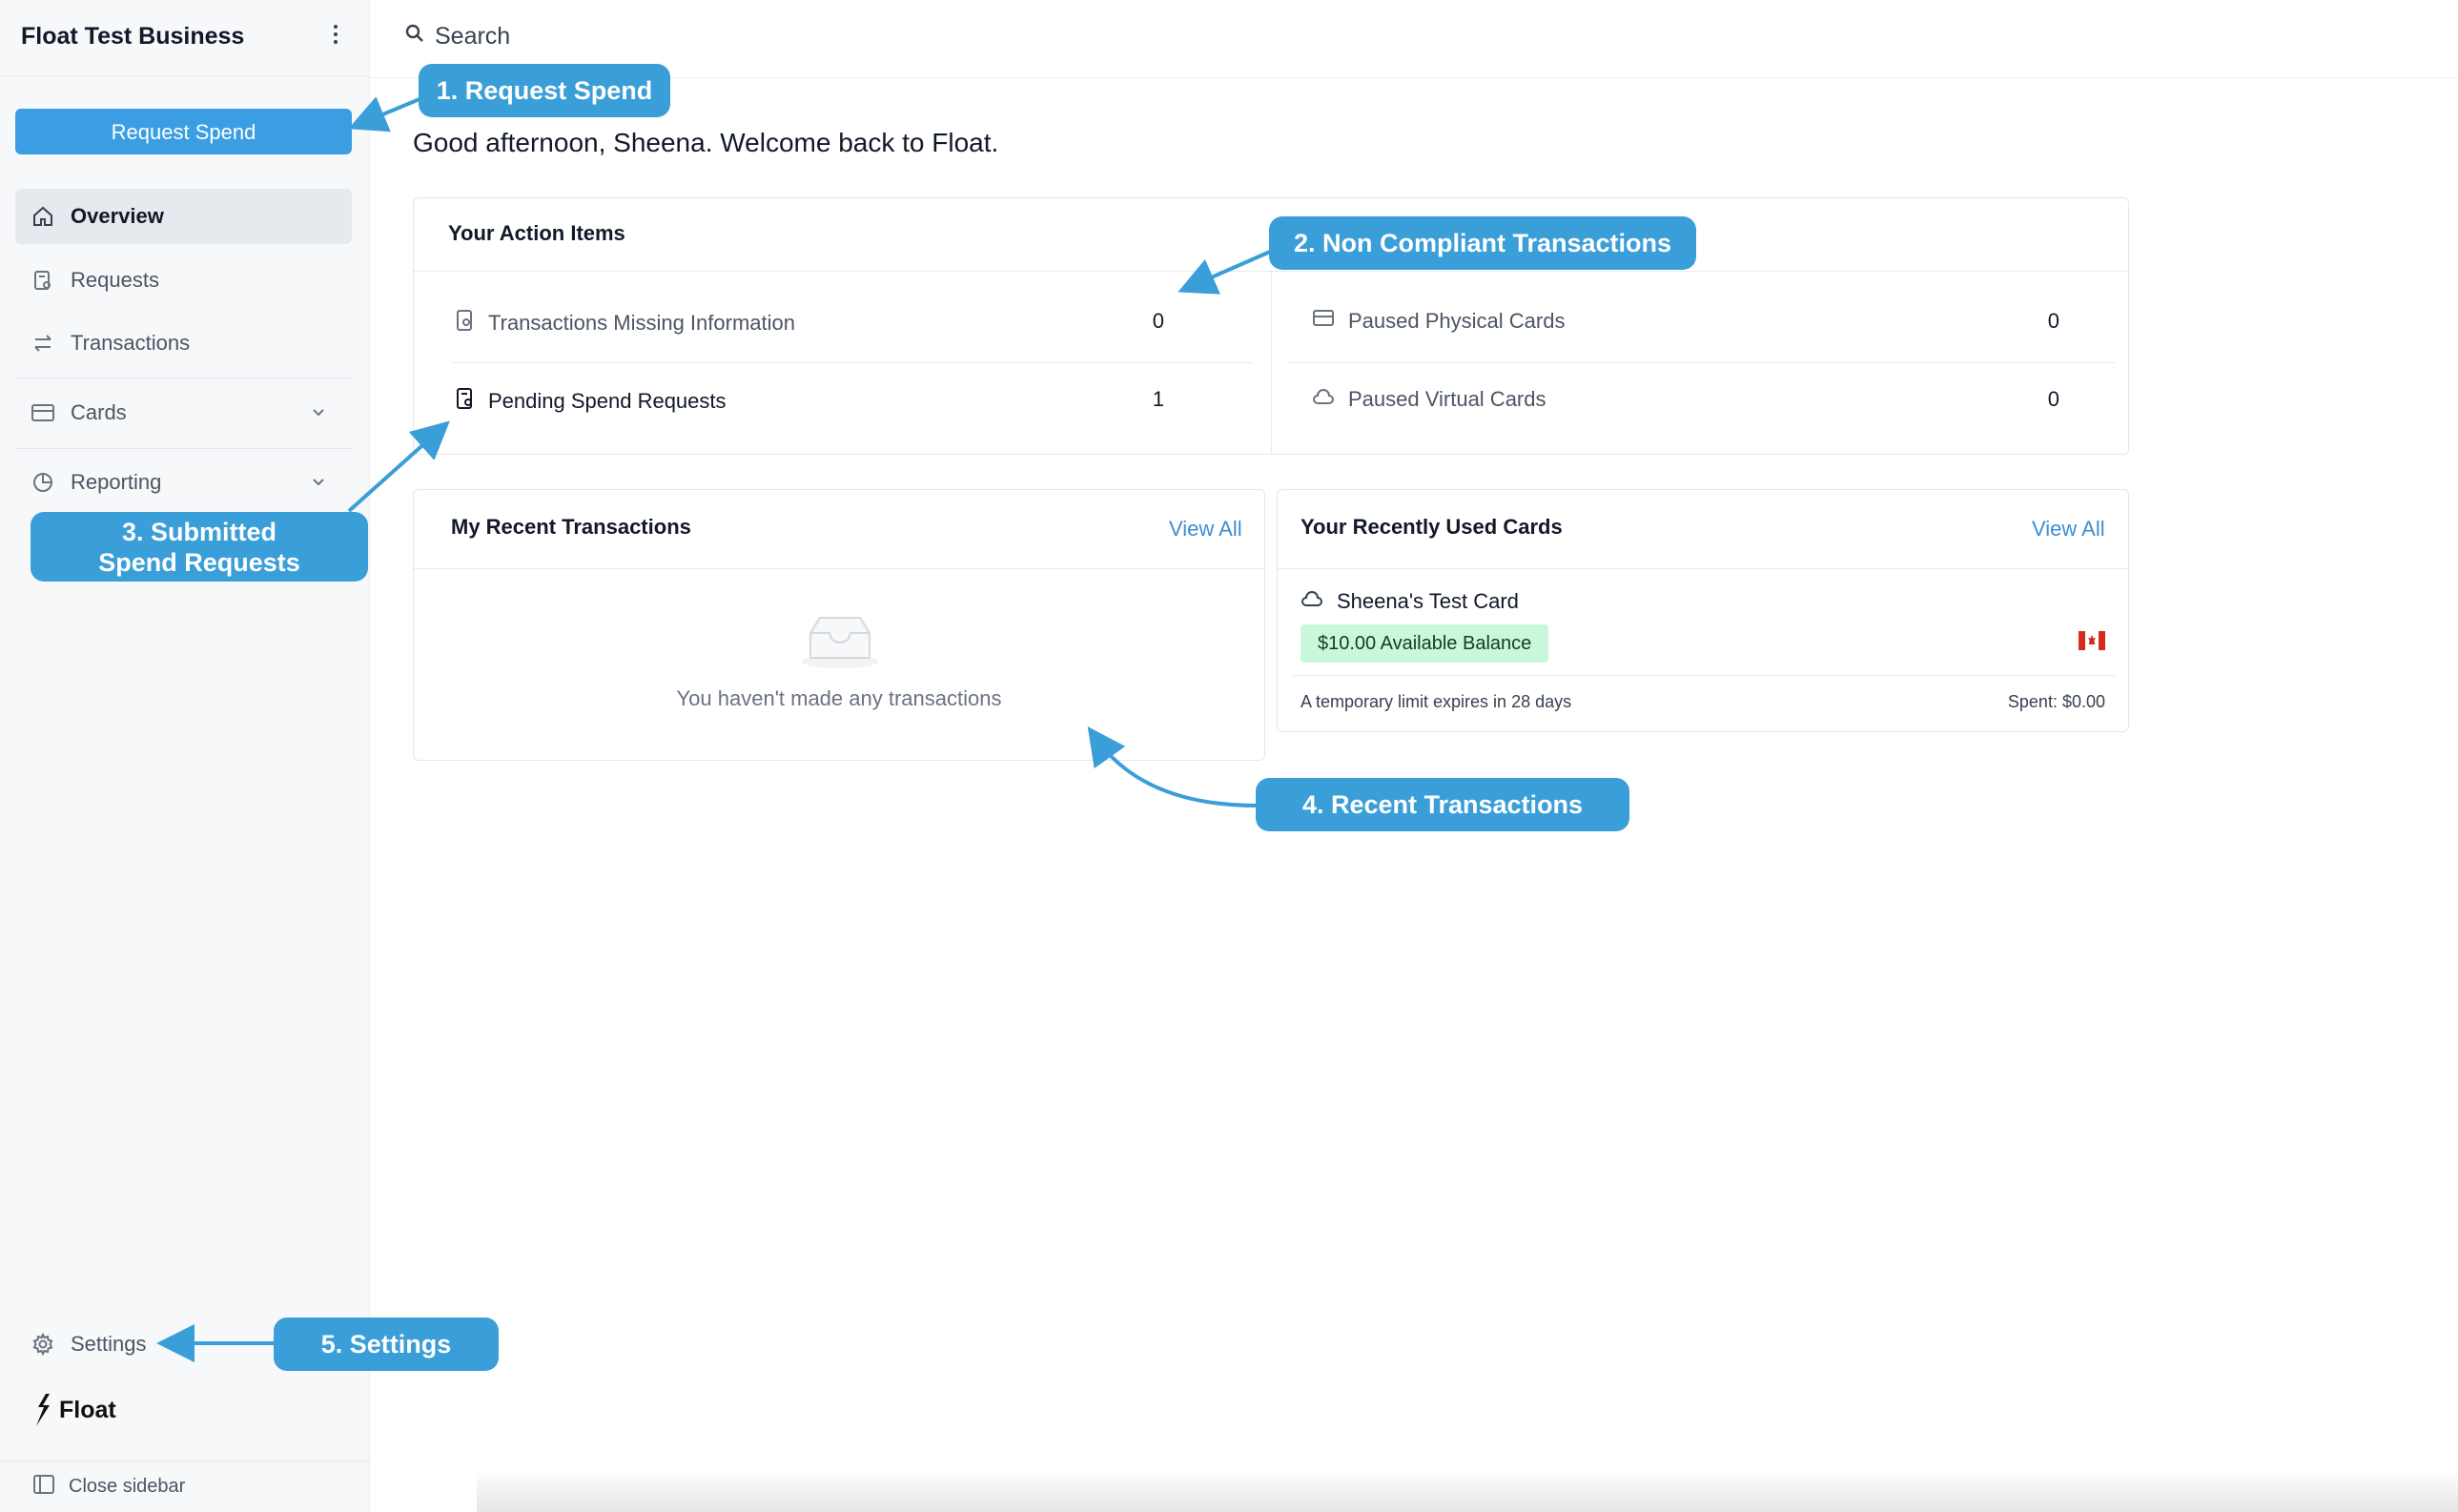  What do you see at coordinates (131, 343) in the screenshot?
I see `nav-label-transactions: Transactions` at bounding box center [131, 343].